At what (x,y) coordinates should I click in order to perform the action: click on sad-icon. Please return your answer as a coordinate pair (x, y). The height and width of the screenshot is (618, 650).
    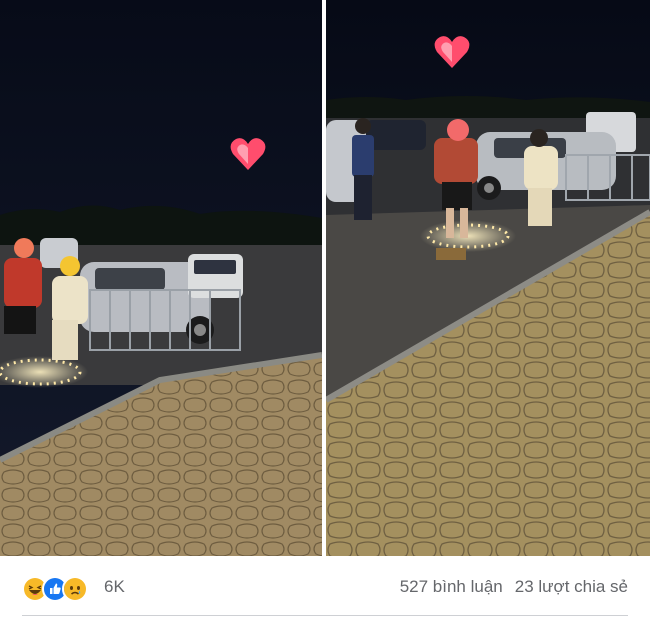
    Looking at the image, I should click on (75, 589).